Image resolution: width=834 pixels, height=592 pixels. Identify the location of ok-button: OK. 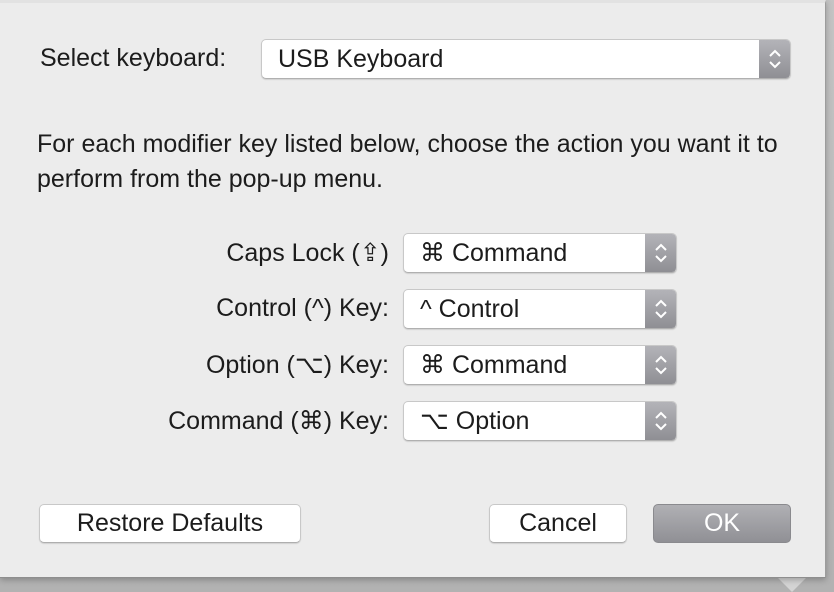
(722, 523).